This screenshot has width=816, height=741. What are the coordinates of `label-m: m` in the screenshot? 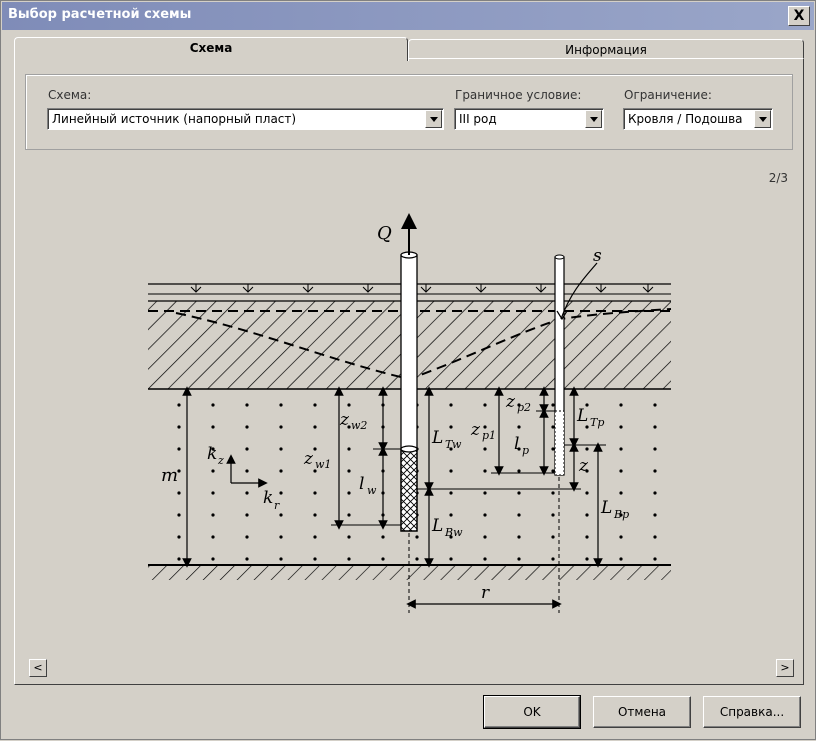 It's located at (169, 475).